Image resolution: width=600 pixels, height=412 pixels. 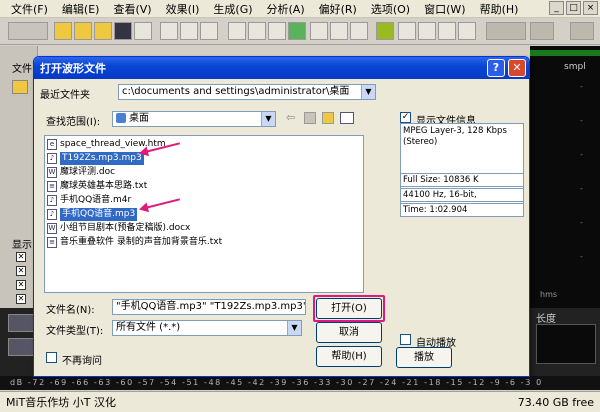 I want to click on undo-icon, so click(x=169, y=31).